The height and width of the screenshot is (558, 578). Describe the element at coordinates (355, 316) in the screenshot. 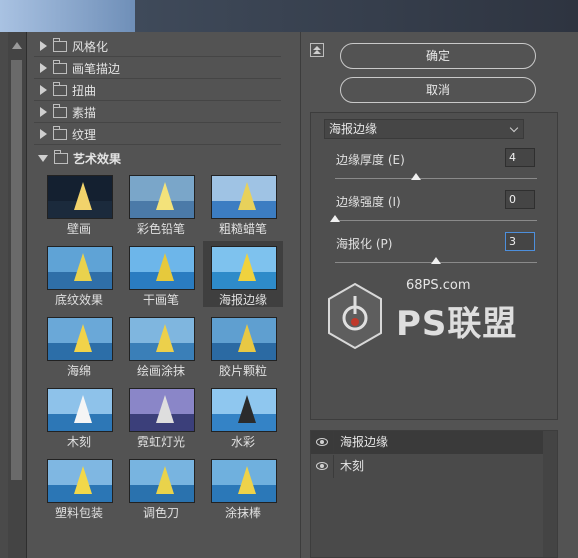

I see `watermark-logo-icon` at that location.